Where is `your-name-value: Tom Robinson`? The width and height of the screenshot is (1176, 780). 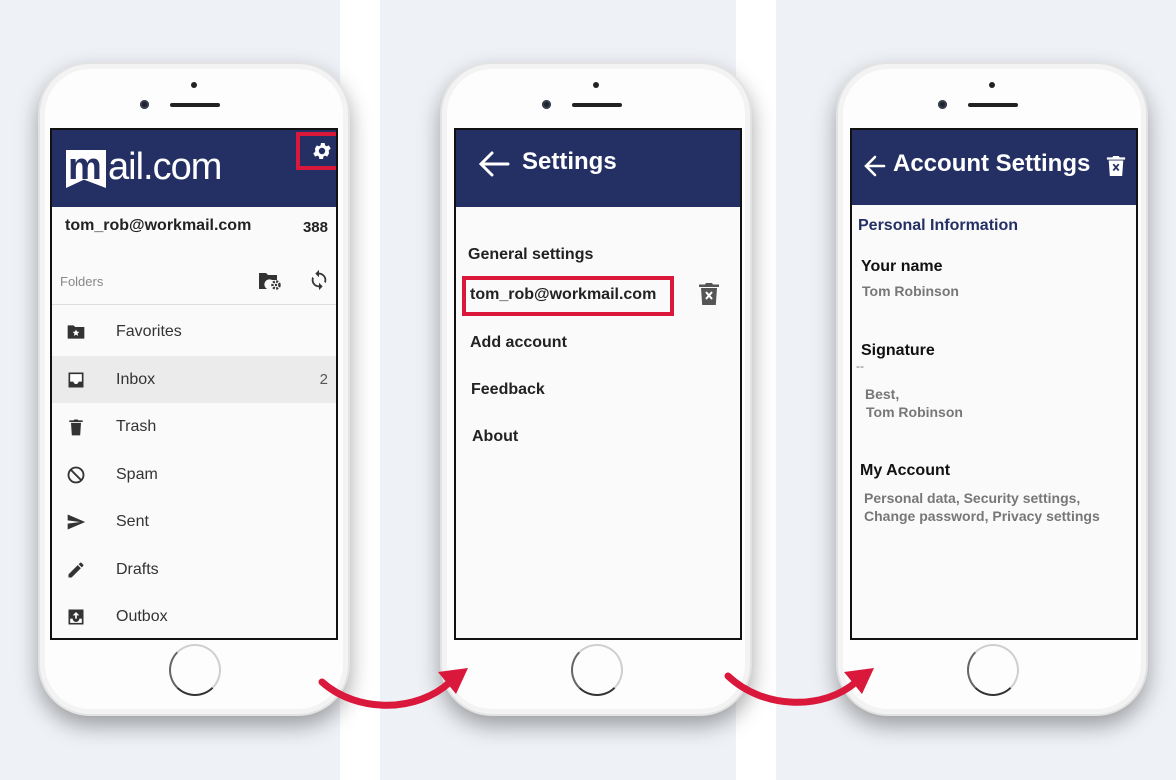 your-name-value: Tom Robinson is located at coordinates (910, 291).